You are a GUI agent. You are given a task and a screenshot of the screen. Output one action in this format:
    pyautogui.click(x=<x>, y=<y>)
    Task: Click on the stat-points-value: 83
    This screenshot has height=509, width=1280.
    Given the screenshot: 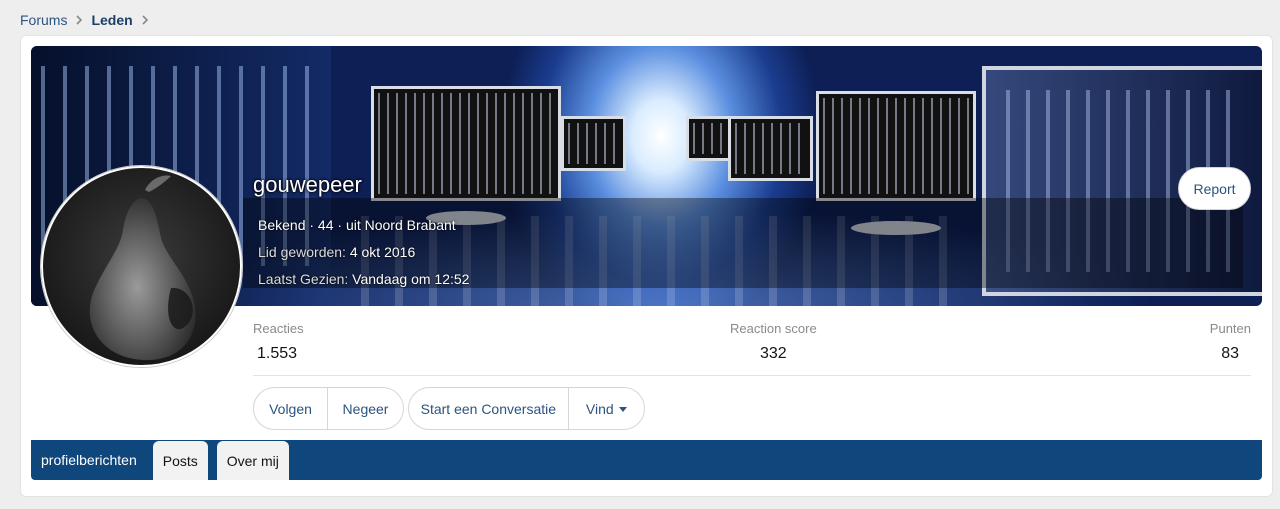 What is the action you would take?
    pyautogui.click(x=1230, y=353)
    